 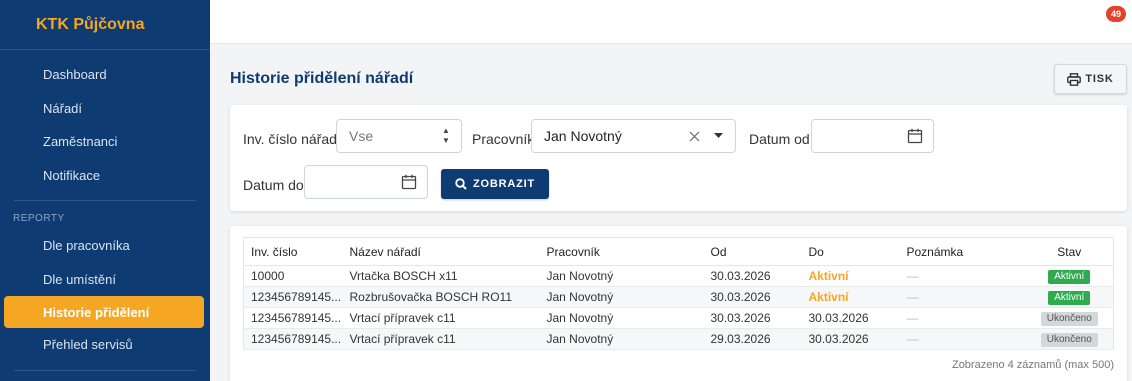 What do you see at coordinates (694, 136) in the screenshot?
I see `clear-icon` at bounding box center [694, 136].